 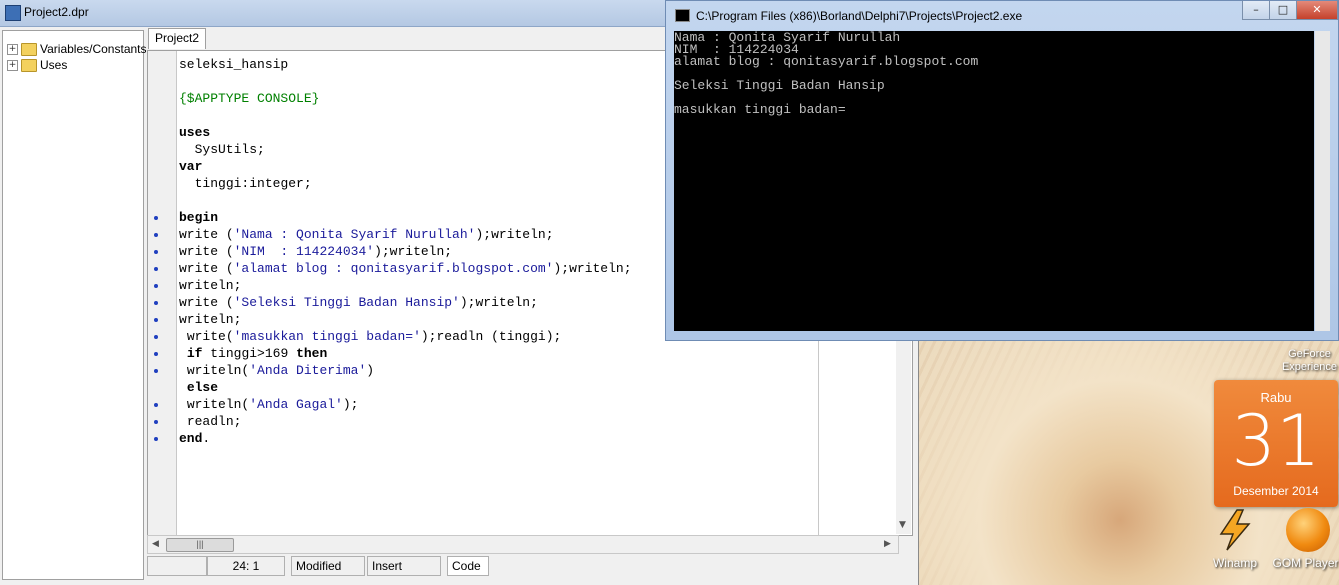 I want to click on console-app-icon, so click(x=682, y=15).